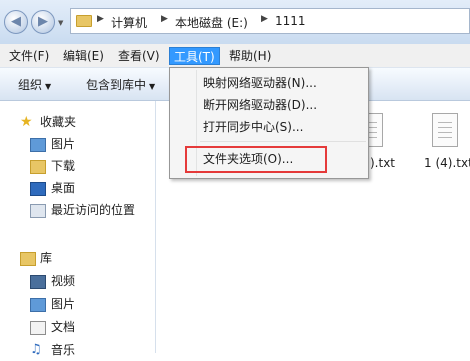 This screenshot has width=470, height=361. Describe the element at coordinates (211, 22) in the screenshot. I see `breadcrumb-drive-e: 本地磁盘 (E:)` at that location.